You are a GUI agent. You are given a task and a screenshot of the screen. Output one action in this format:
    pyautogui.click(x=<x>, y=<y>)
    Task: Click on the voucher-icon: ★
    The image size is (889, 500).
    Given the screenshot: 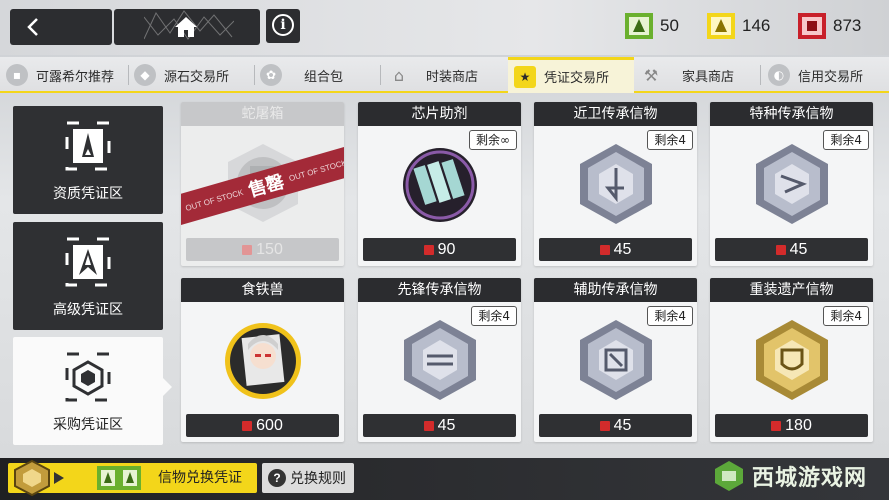 What is the action you would take?
    pyautogui.click(x=525, y=76)
    